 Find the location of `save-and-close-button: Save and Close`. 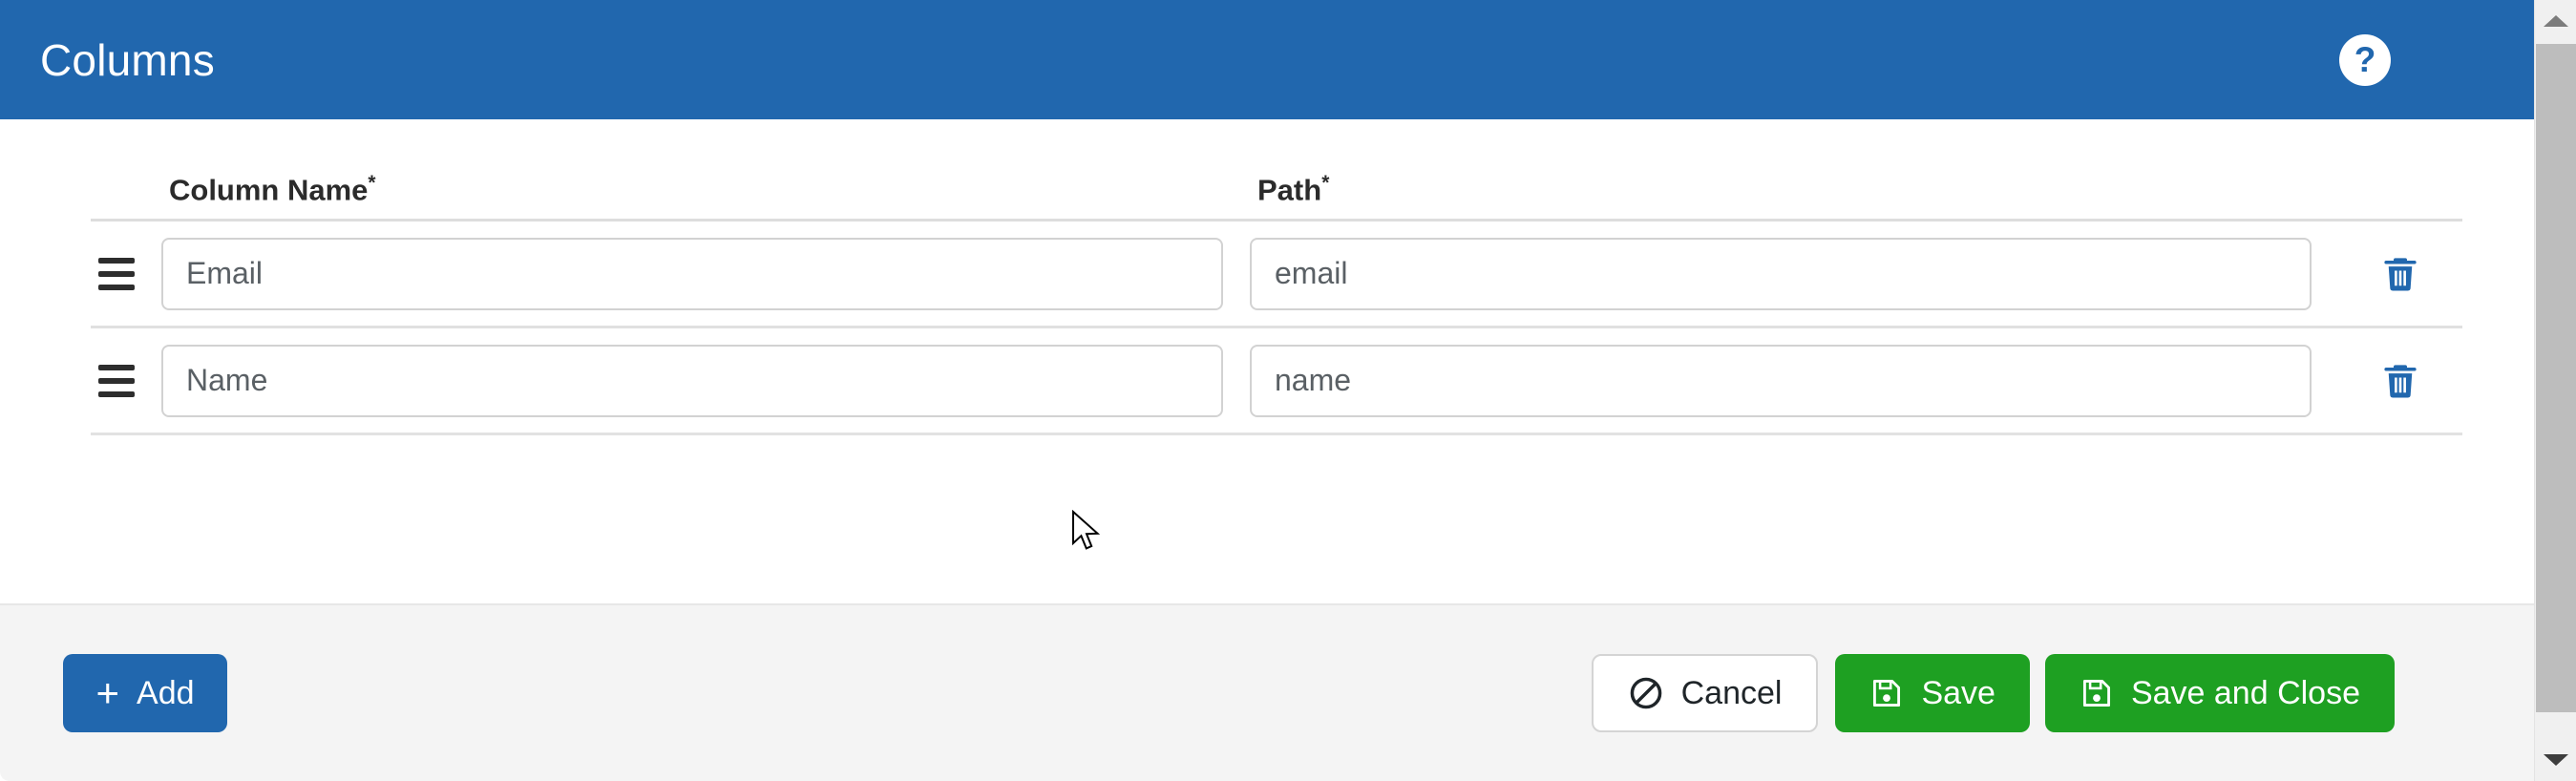

save-and-close-button: Save and Close is located at coordinates (2219, 693).